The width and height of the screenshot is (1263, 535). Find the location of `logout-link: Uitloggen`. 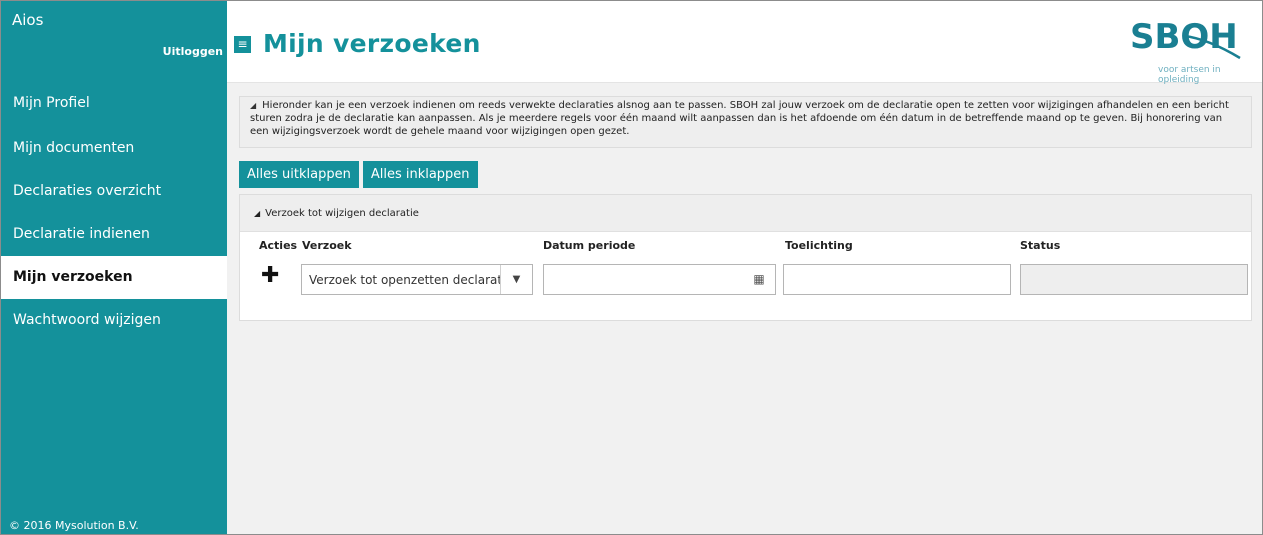

logout-link: Uitloggen is located at coordinates (193, 51).